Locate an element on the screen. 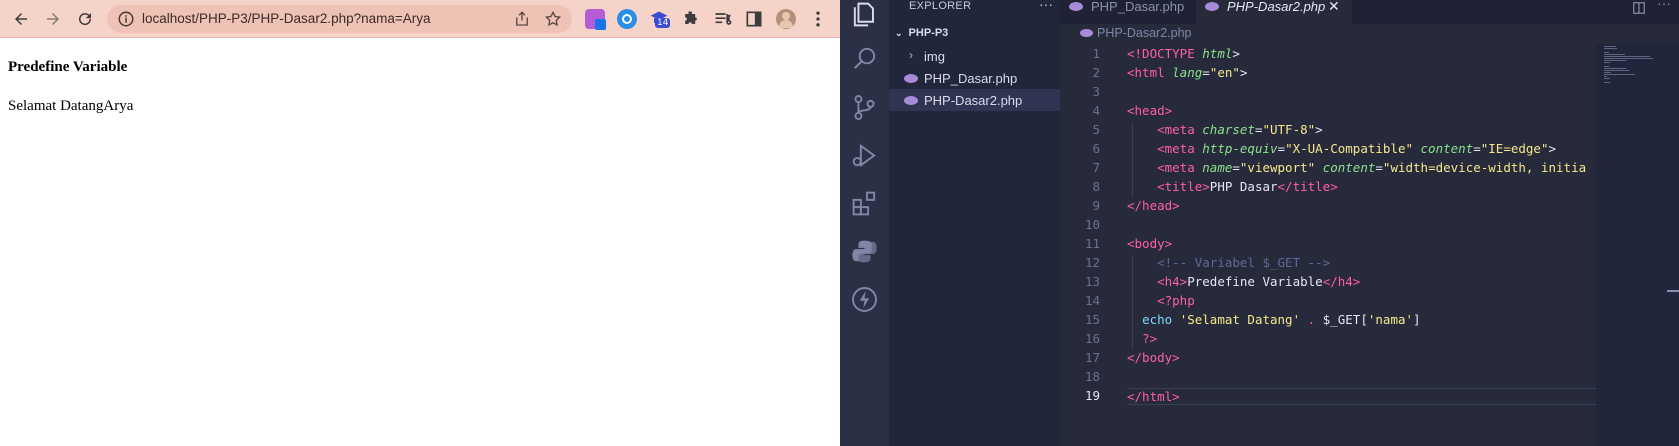 The height and width of the screenshot is (446, 1679). avatar is located at coordinates (786, 19).